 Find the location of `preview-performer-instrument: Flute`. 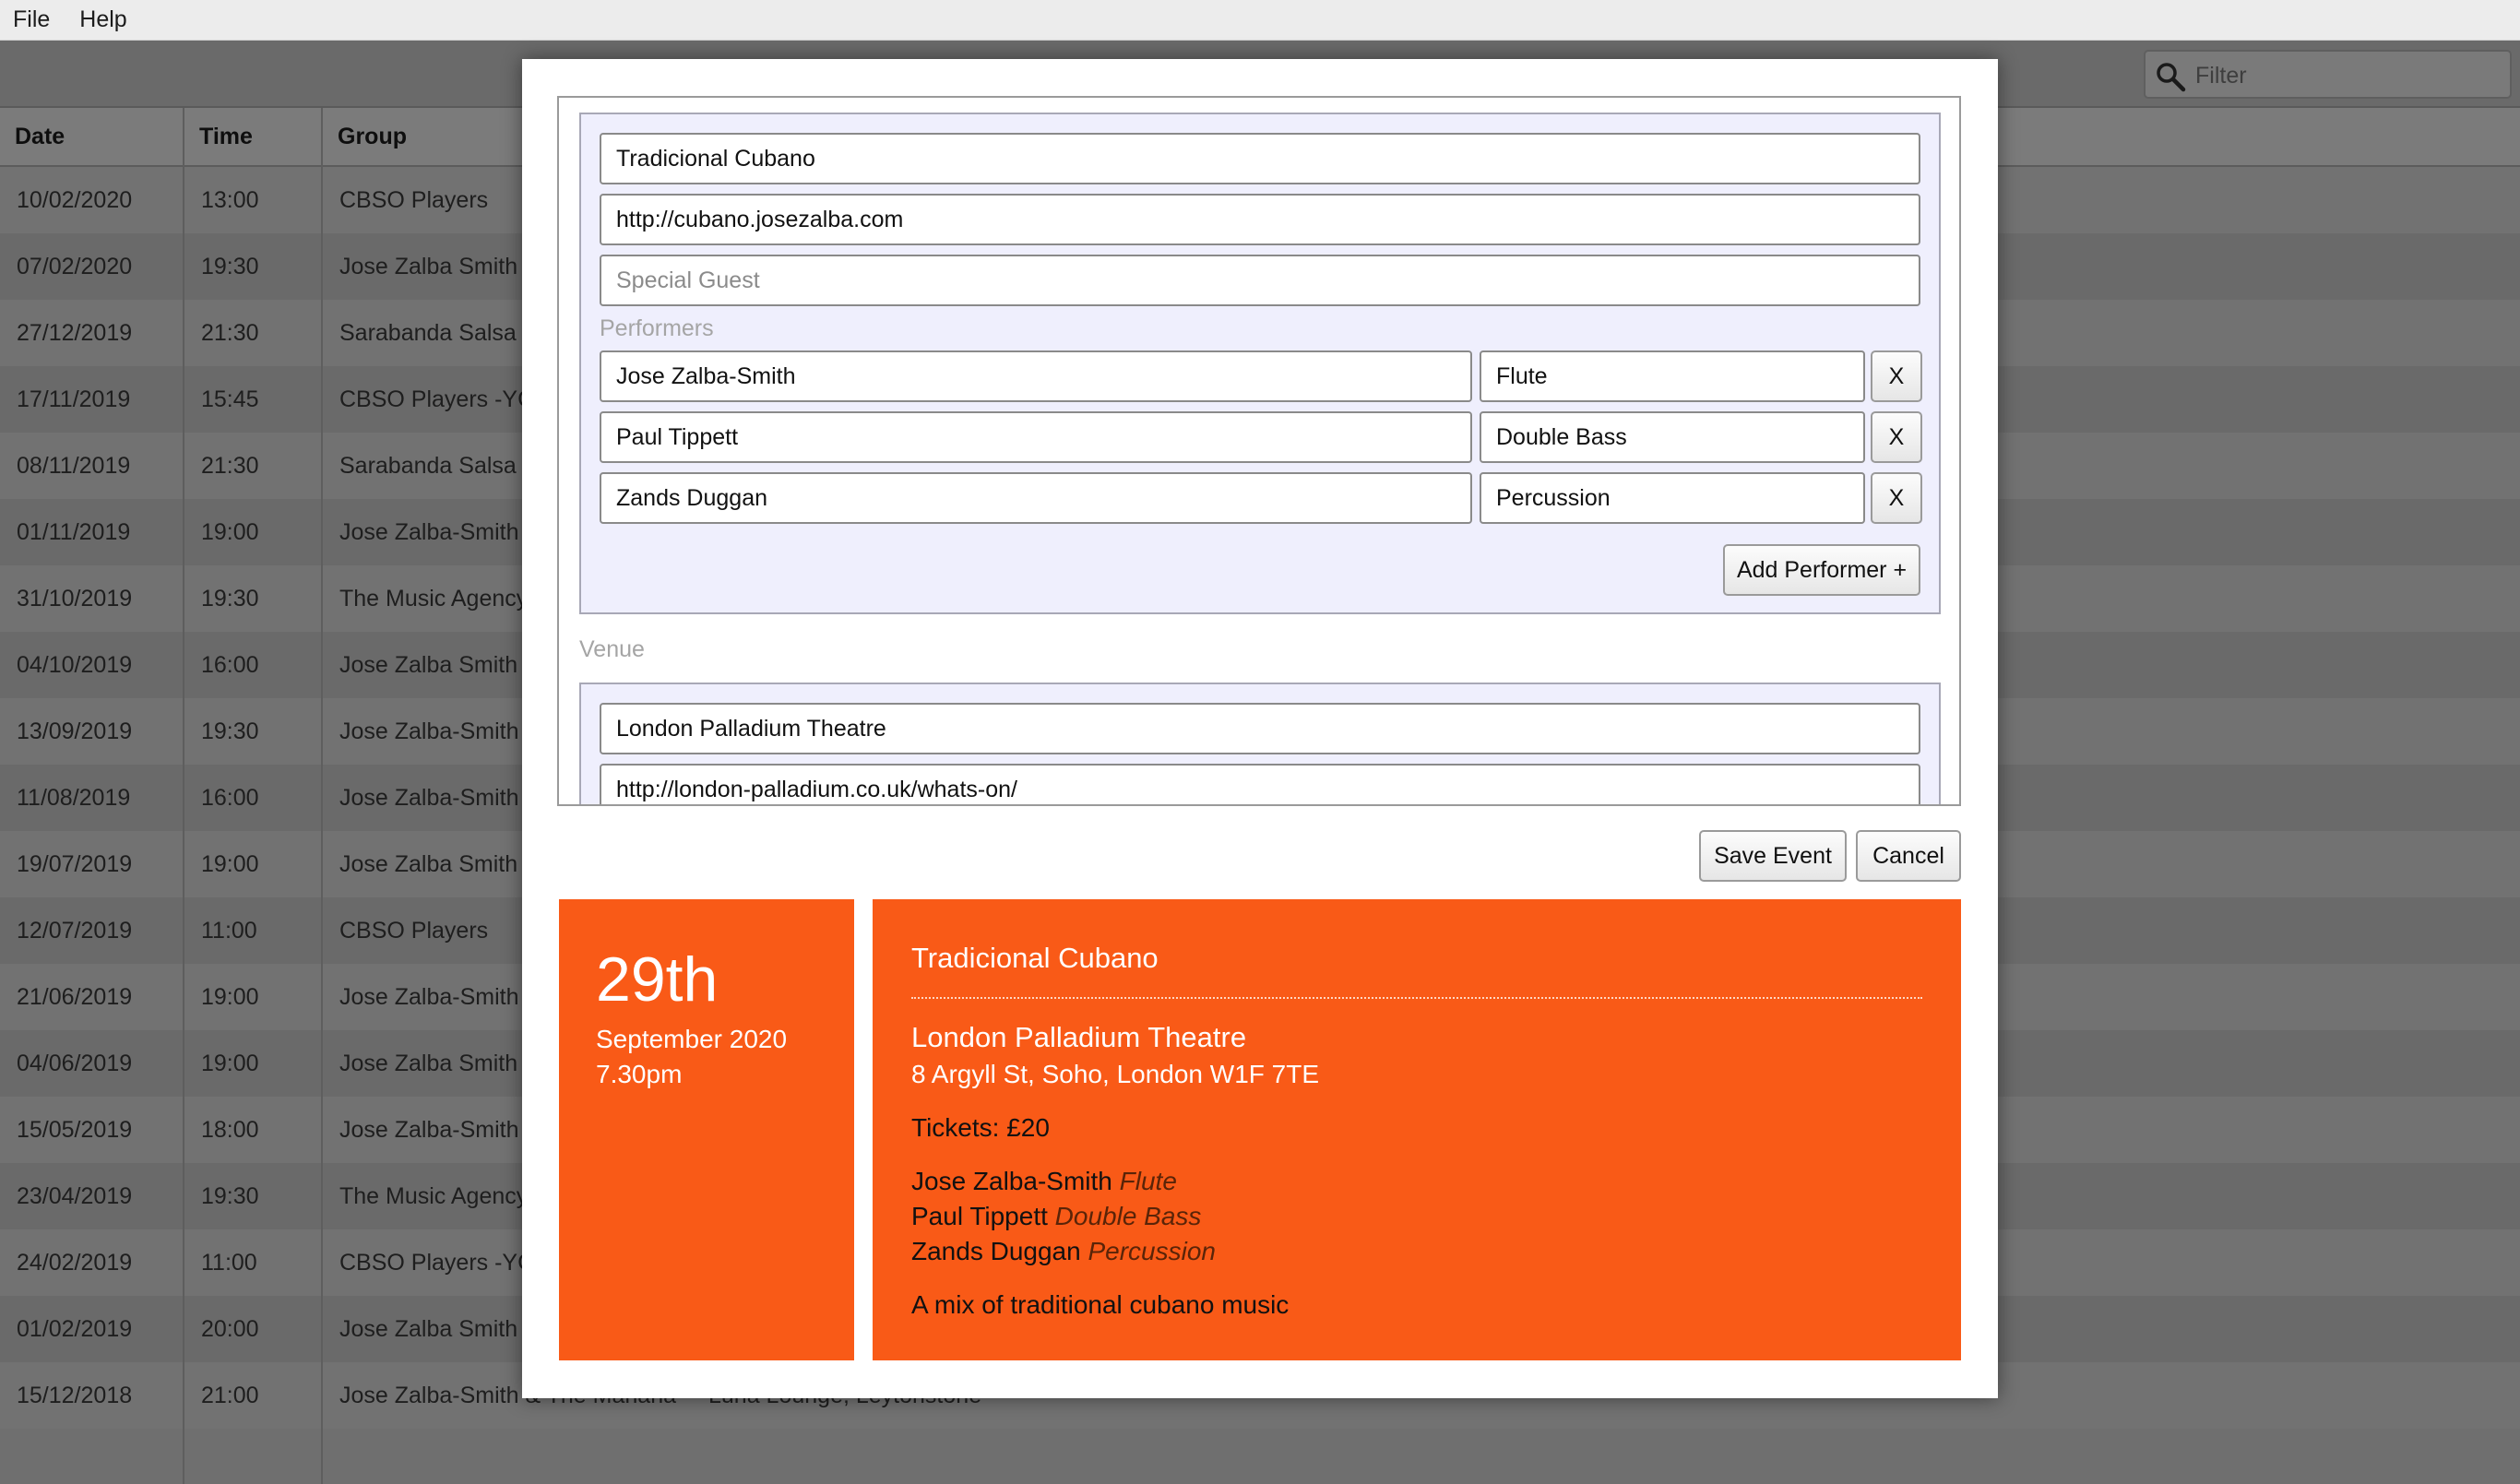

preview-performer-instrument: Flute is located at coordinates (1148, 1181).